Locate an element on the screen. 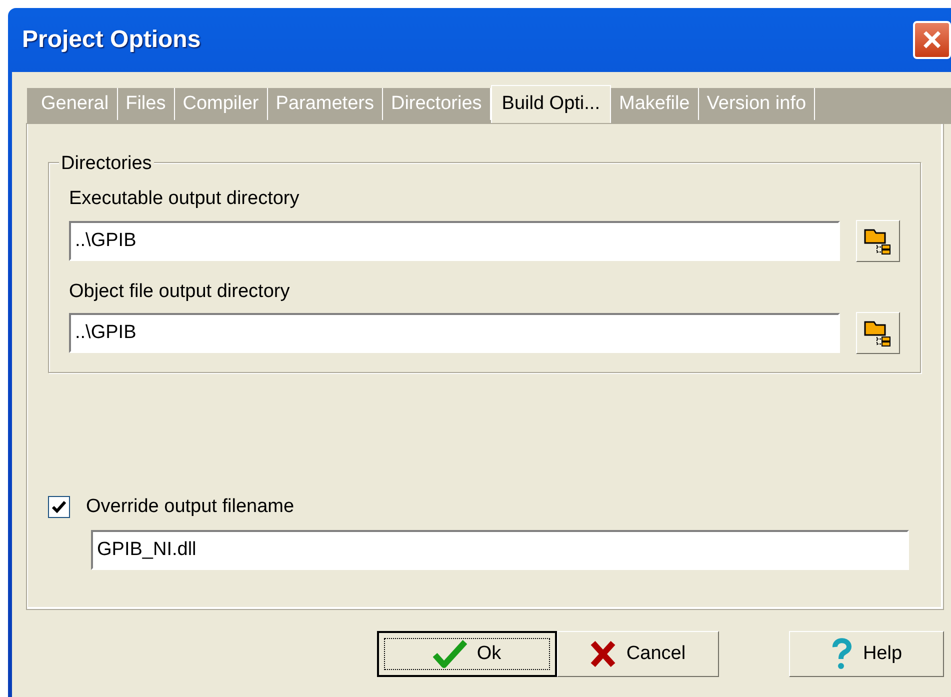 This screenshot has width=951, height=697. field-label: Executable output directory is located at coordinates (184, 199).